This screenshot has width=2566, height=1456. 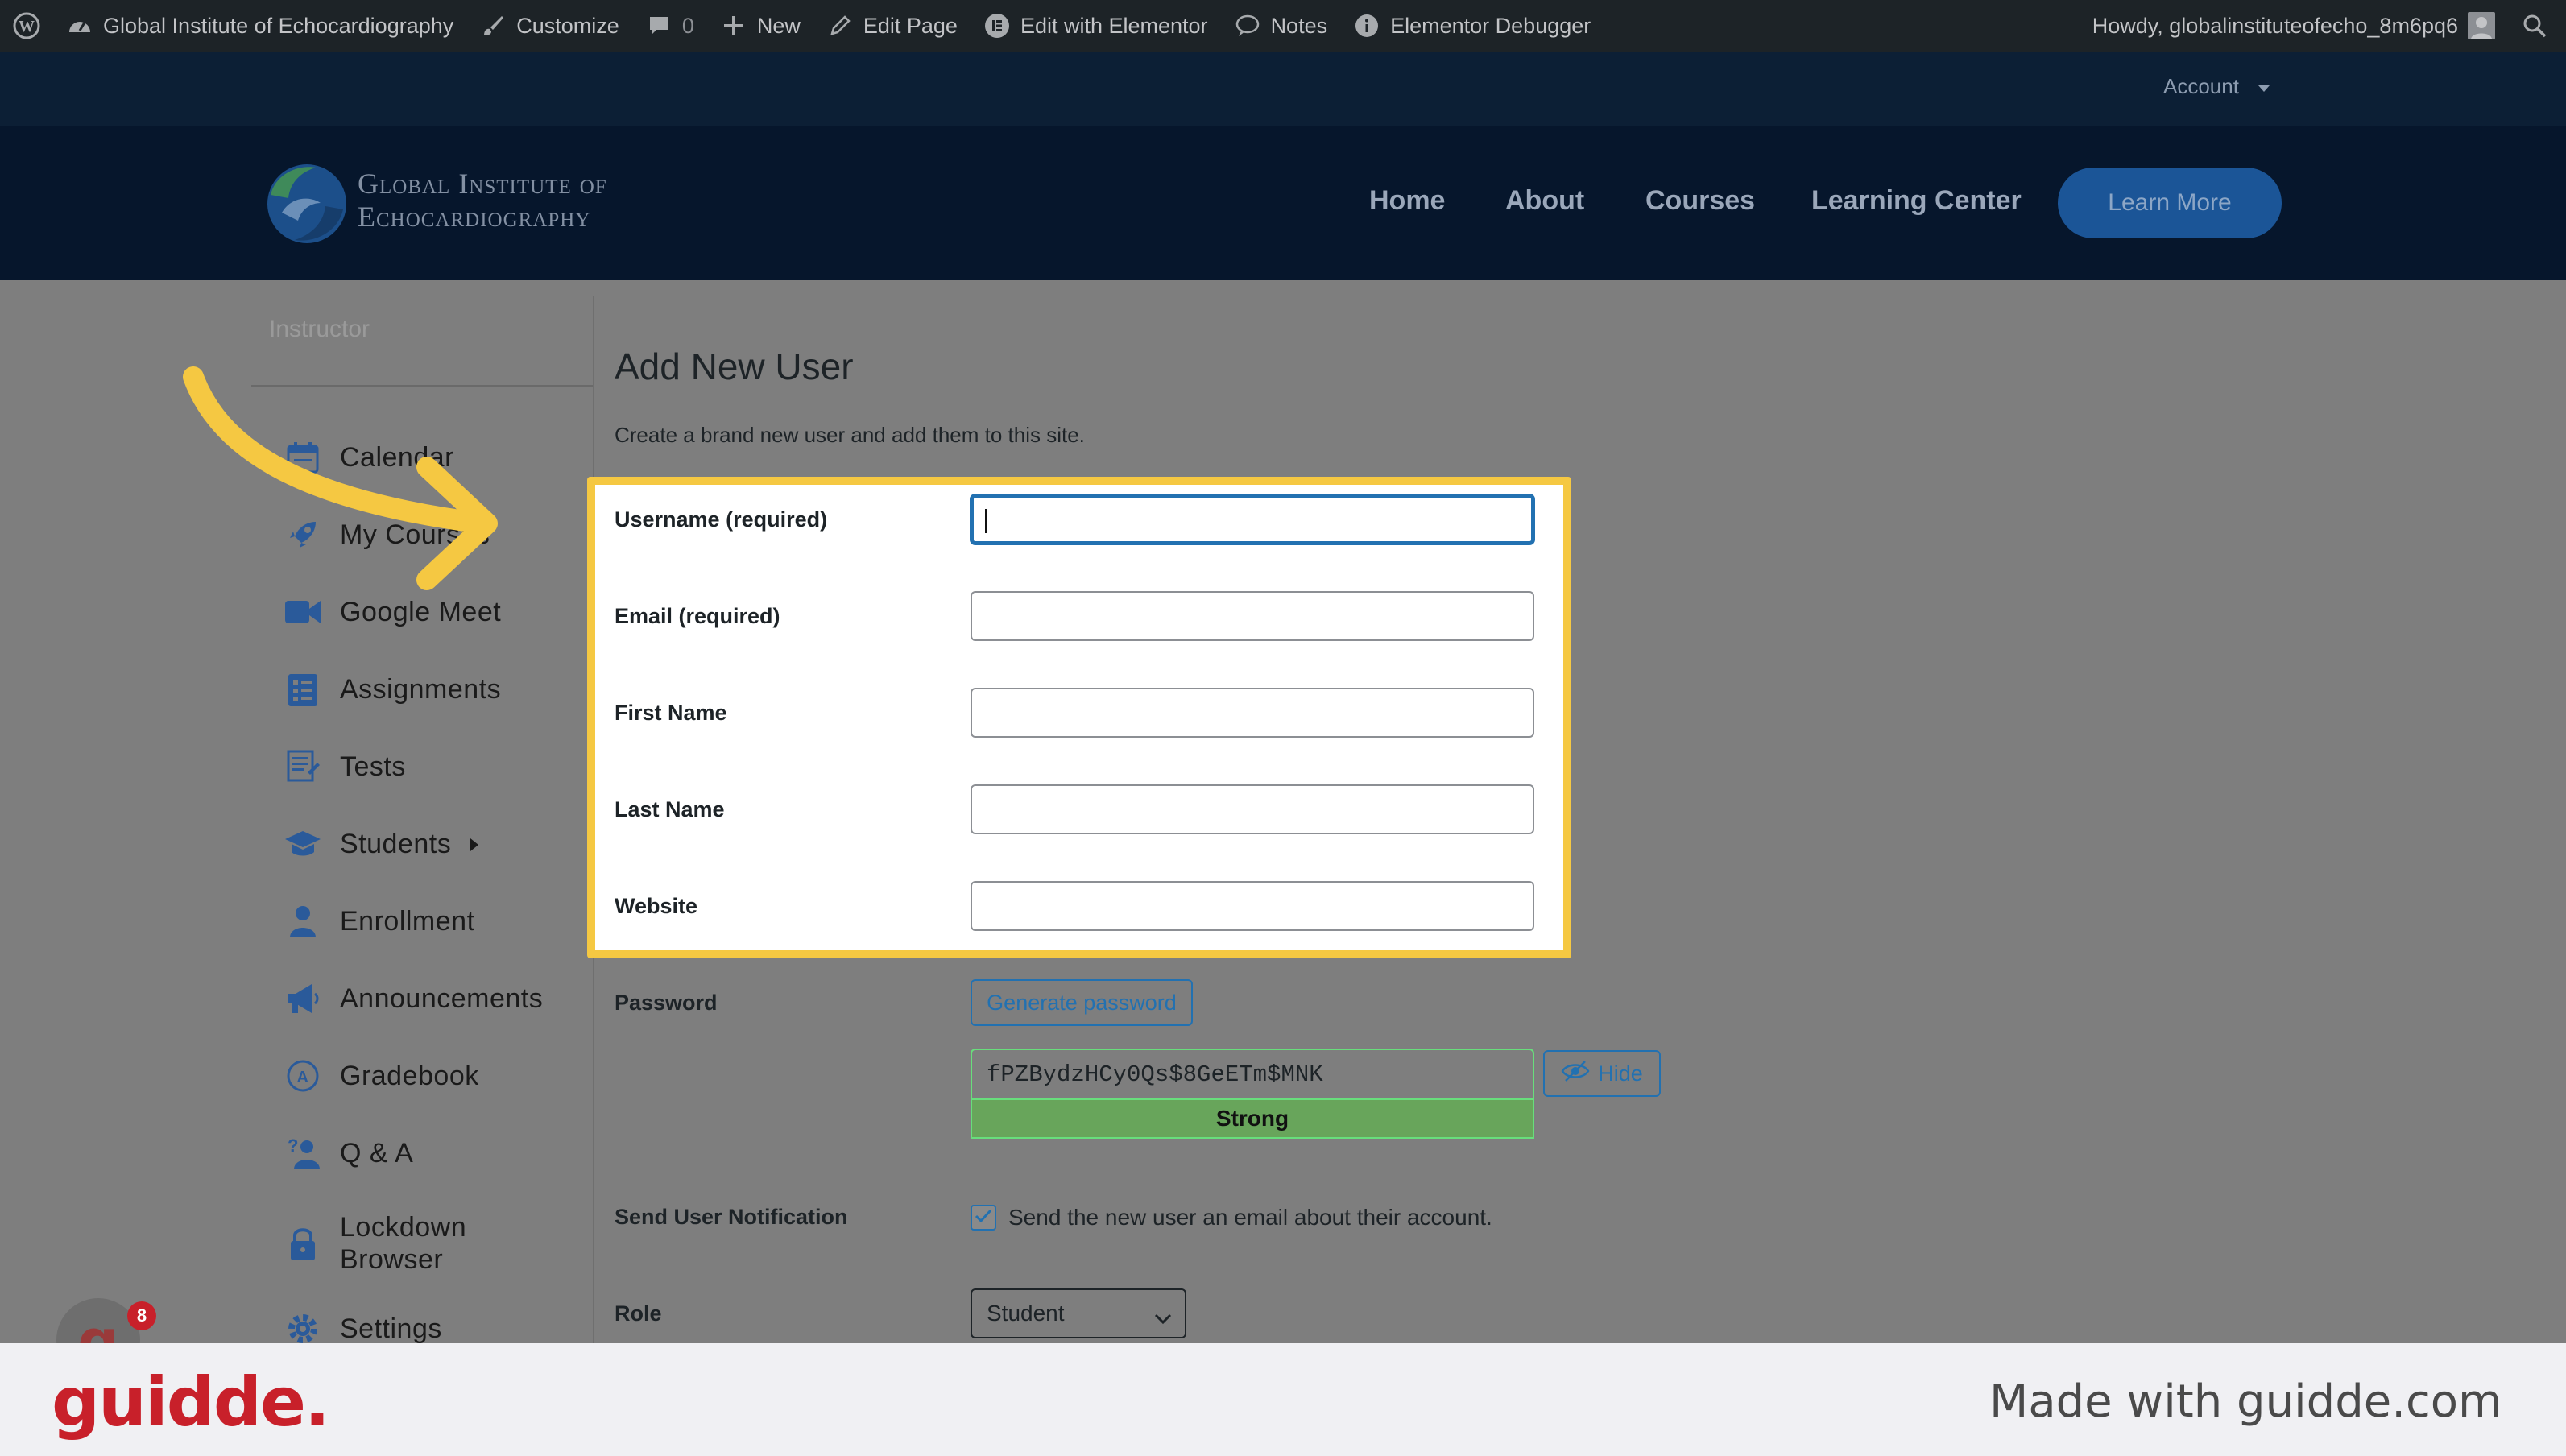 I want to click on new-label: New, so click(x=778, y=25).